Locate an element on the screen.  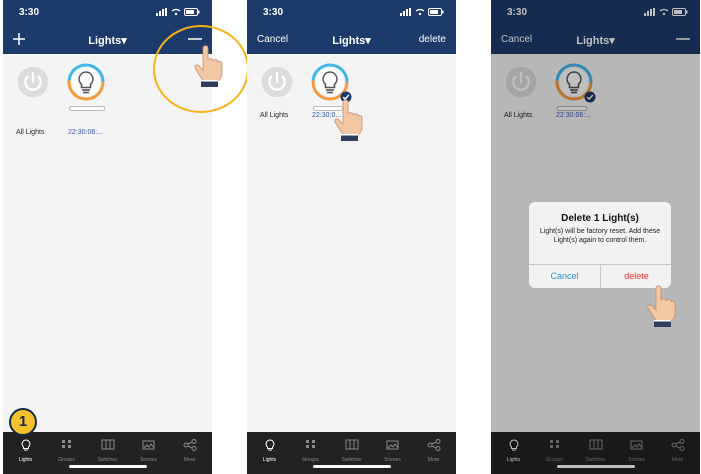
step-number-badge: 1 is located at coordinates (23, 422).